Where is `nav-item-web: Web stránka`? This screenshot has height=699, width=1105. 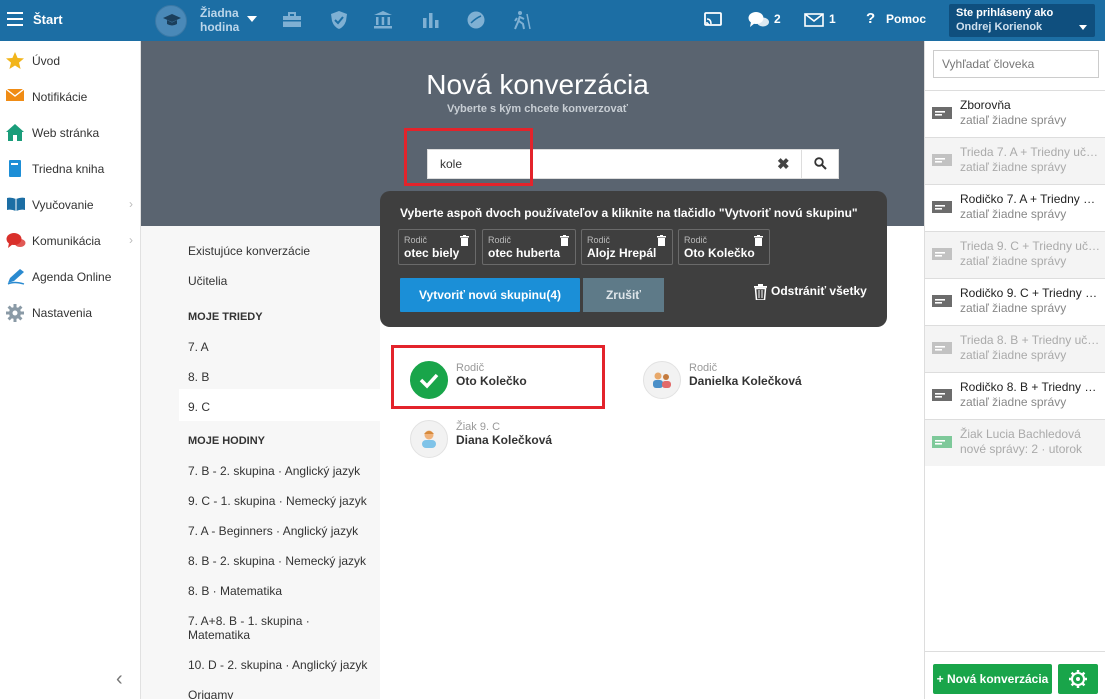 nav-item-web: Web stránka is located at coordinates (70, 132).